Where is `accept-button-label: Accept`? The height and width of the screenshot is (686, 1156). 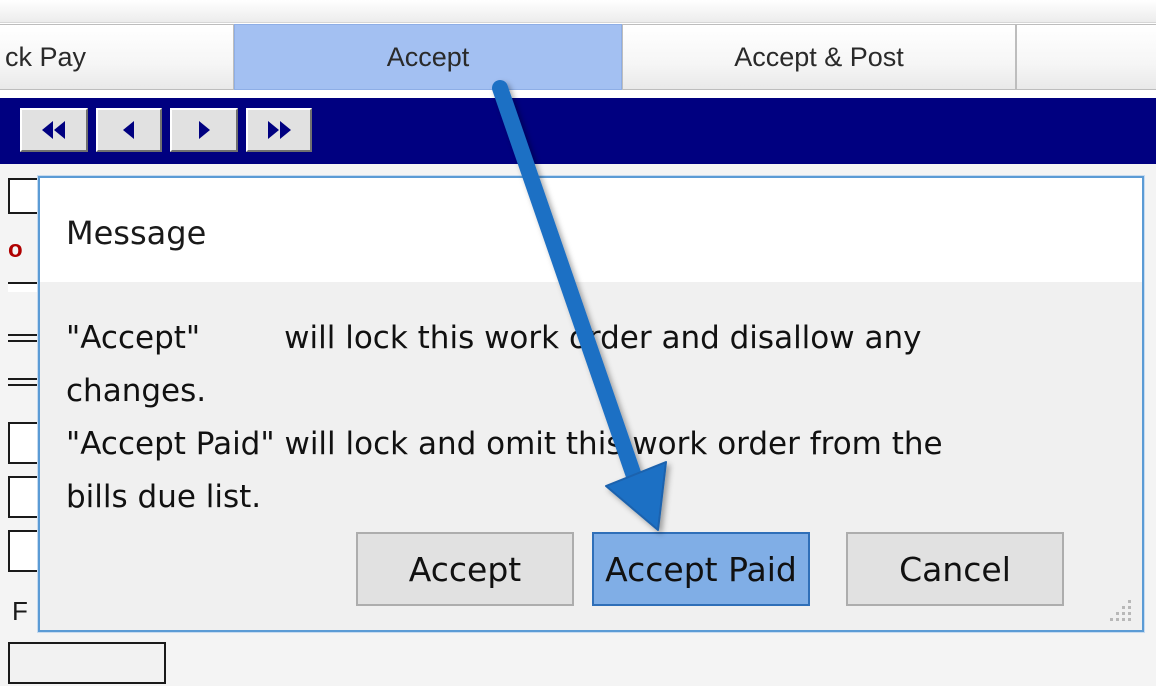
accept-button-label: Accept is located at coordinates (465, 569).